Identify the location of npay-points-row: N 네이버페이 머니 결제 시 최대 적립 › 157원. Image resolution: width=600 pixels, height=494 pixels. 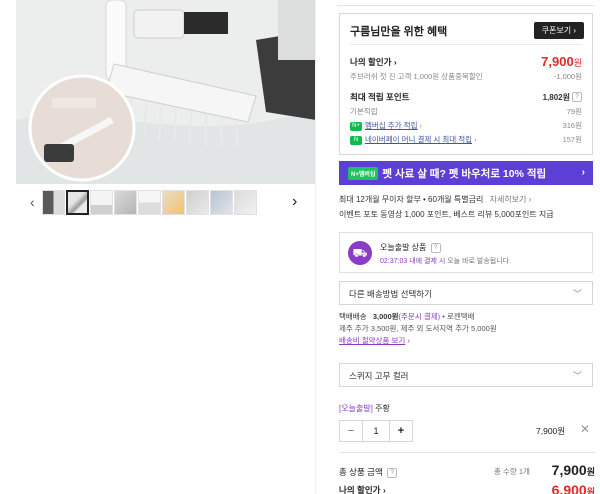
(466, 139).